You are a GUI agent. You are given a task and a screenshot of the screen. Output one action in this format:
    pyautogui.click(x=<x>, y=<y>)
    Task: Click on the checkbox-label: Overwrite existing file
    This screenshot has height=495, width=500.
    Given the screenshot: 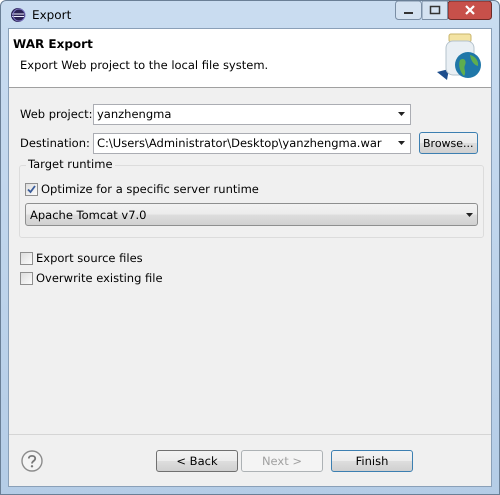 What is the action you would take?
    pyautogui.click(x=99, y=278)
    